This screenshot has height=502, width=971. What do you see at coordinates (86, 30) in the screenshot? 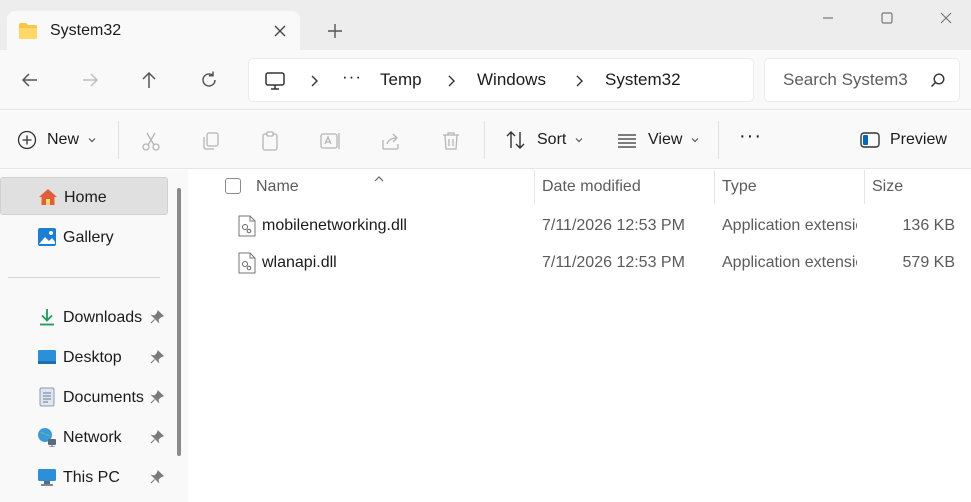
I see `tab-title: System32` at bounding box center [86, 30].